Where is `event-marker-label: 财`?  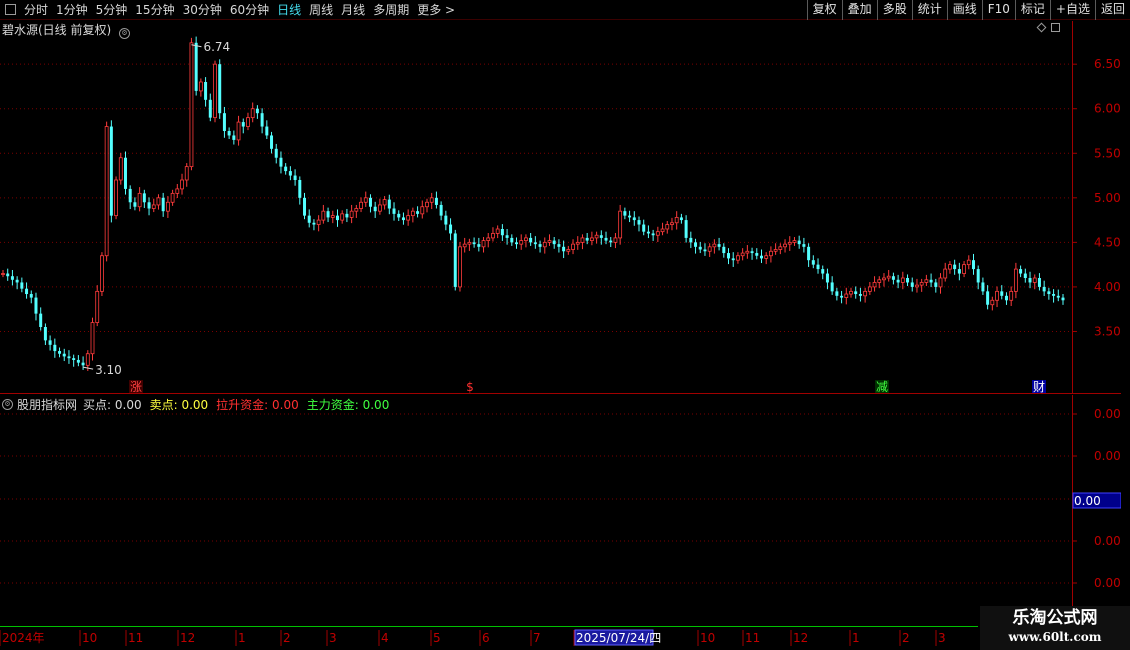
event-marker-label: 财 is located at coordinates (1039, 387).